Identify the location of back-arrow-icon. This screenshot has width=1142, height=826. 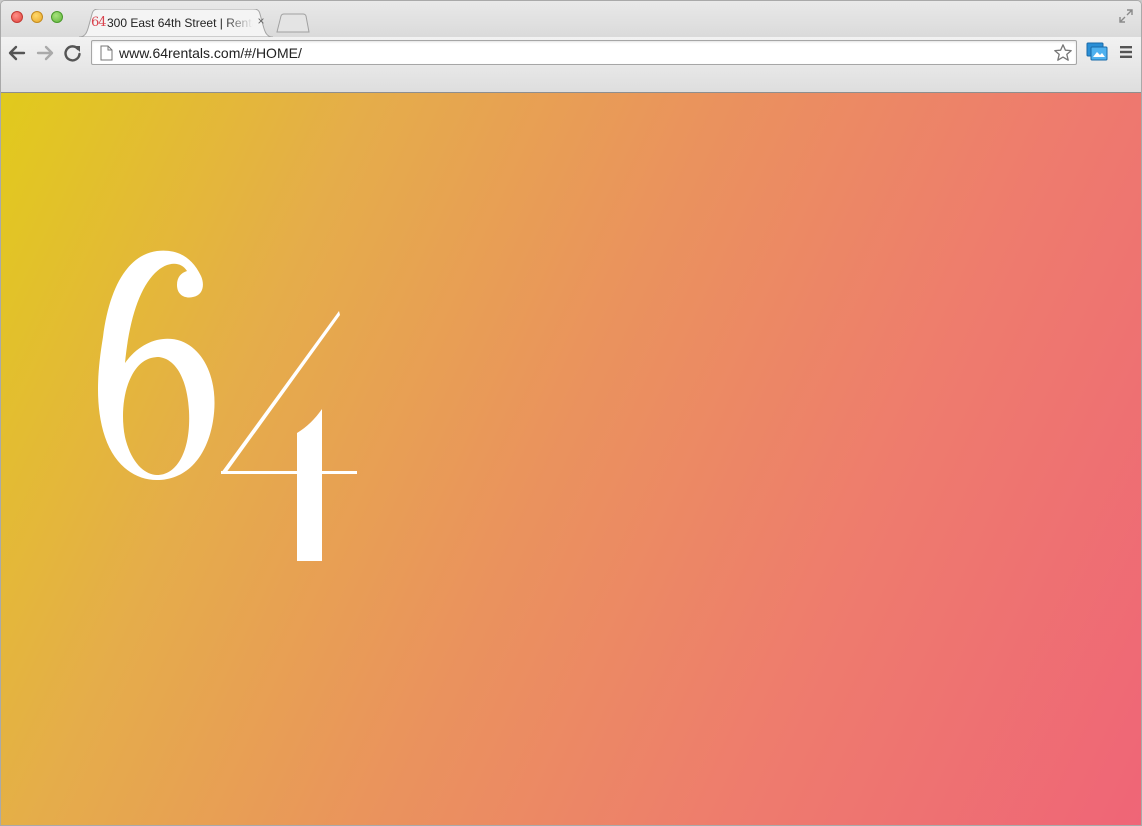
(17, 53).